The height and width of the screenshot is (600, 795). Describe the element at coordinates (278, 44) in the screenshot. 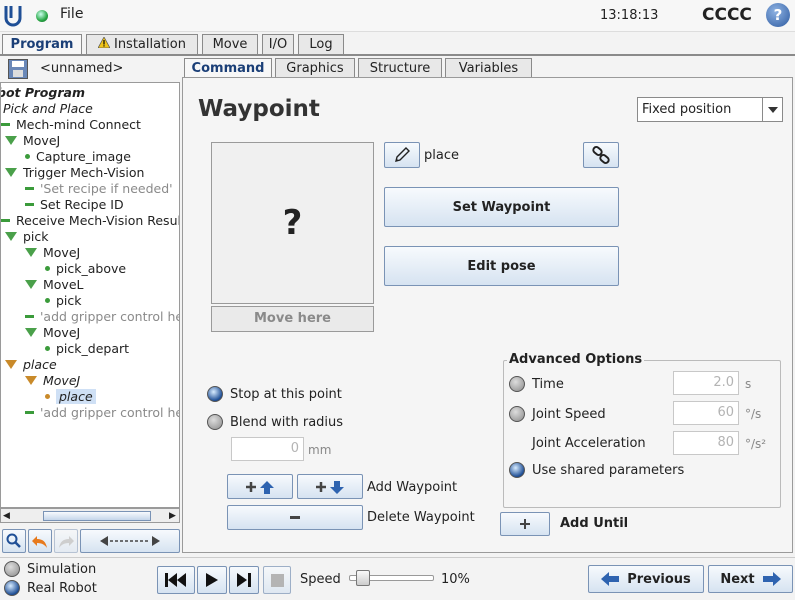

I see `tab-io: I/O` at that location.